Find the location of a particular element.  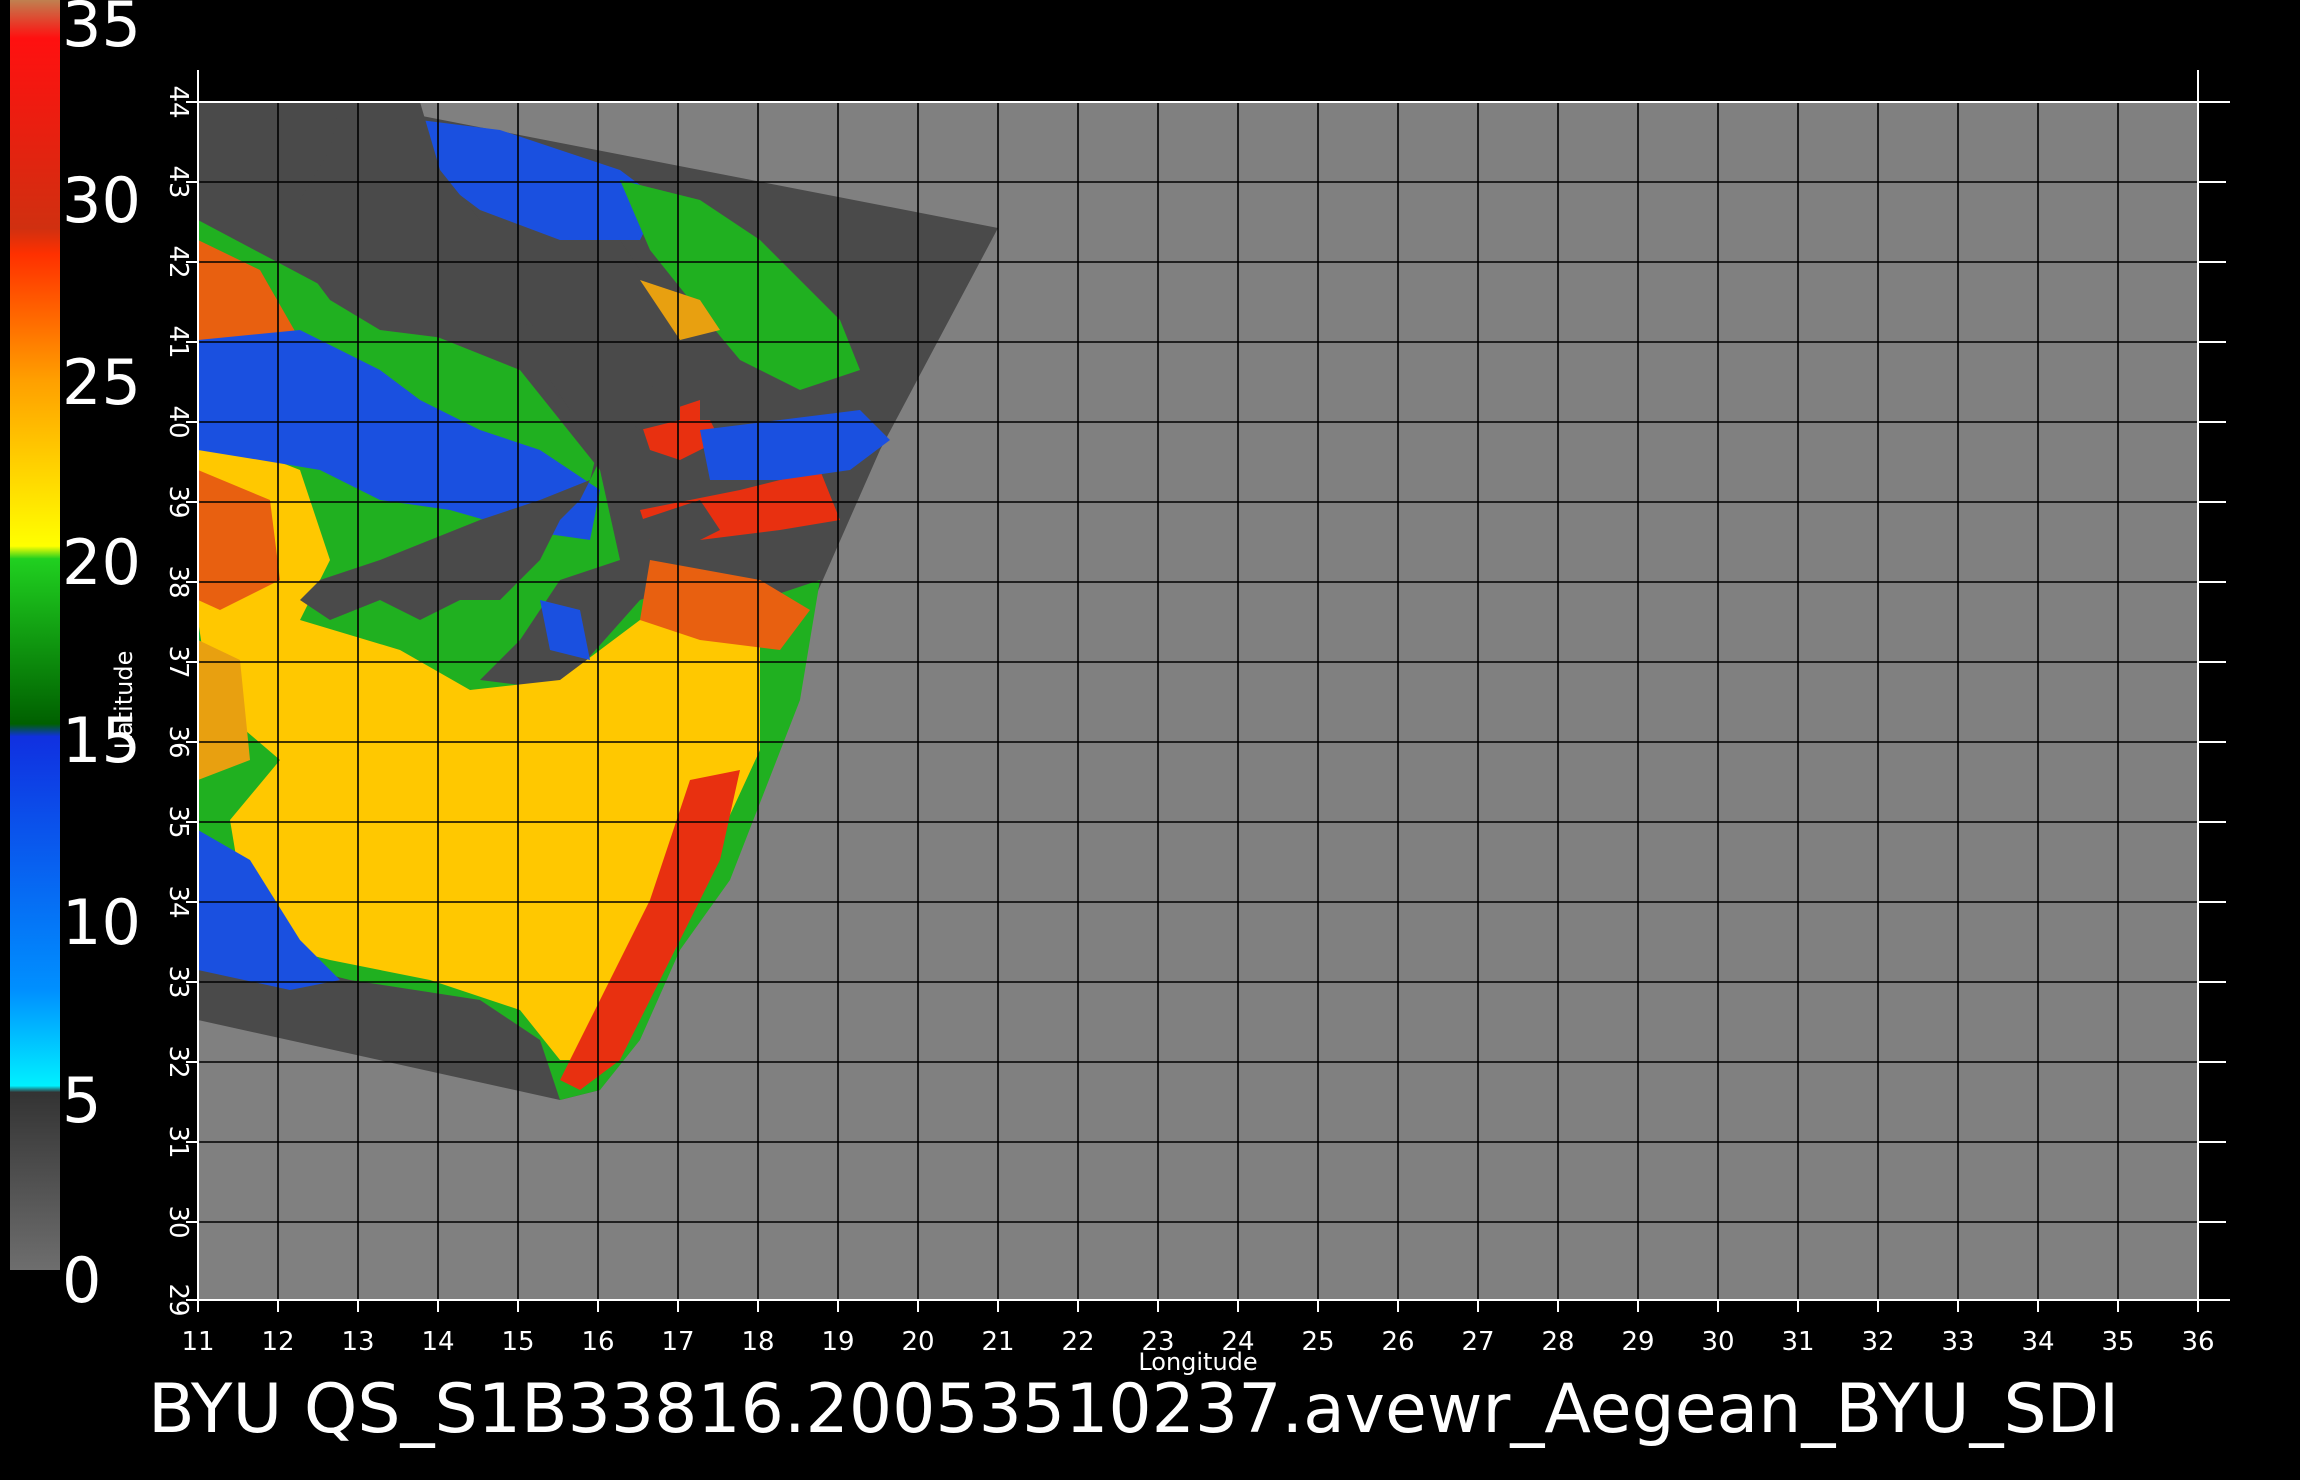

colorbar-label-30: 30 is located at coordinates (101, 200).